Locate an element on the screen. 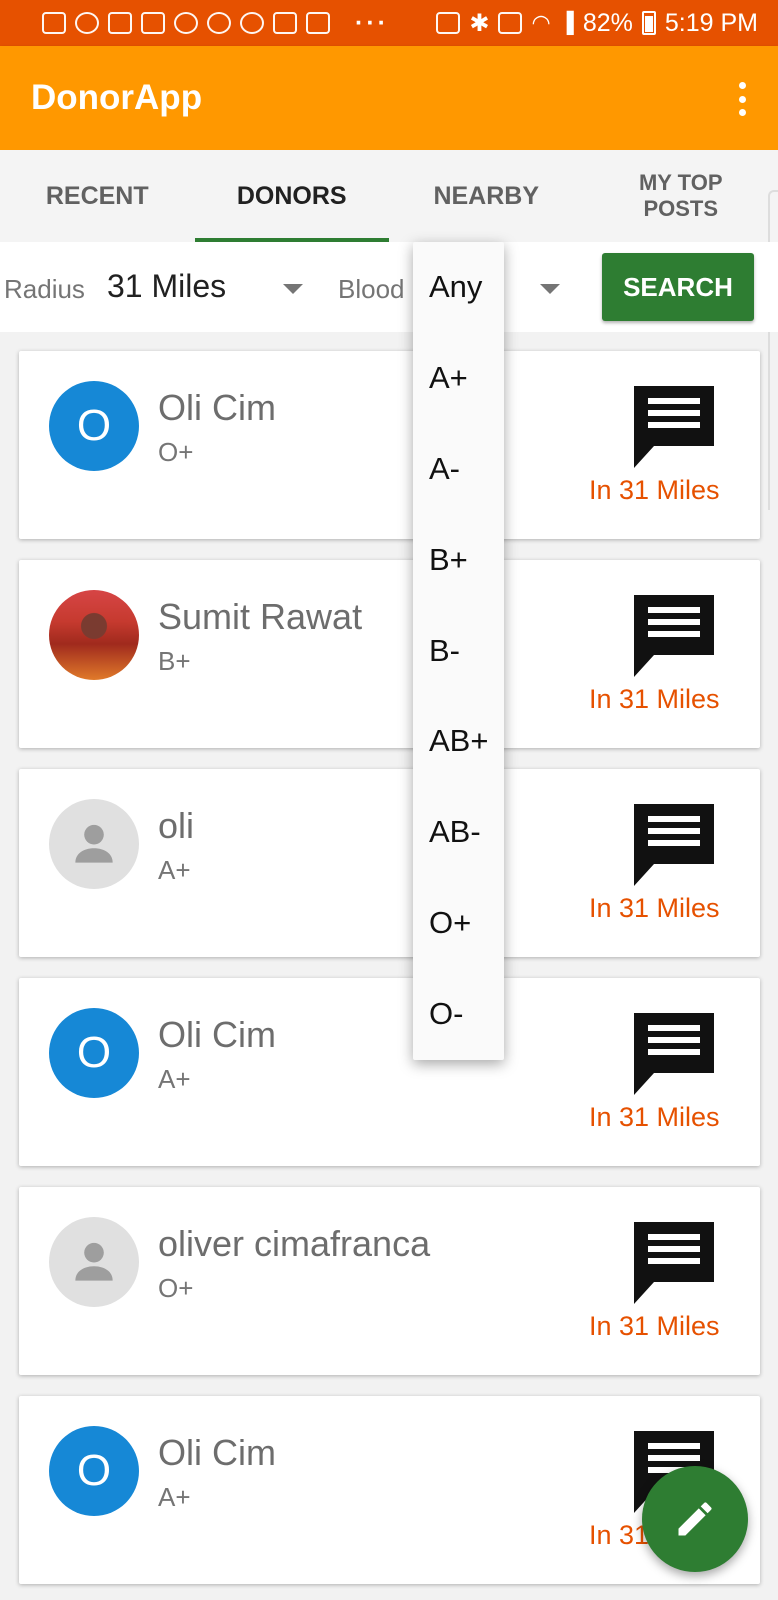 This screenshot has width=778, height=1600. system-status: ✱ ◠ ▐ 82% 5:19 PM is located at coordinates (597, 23).